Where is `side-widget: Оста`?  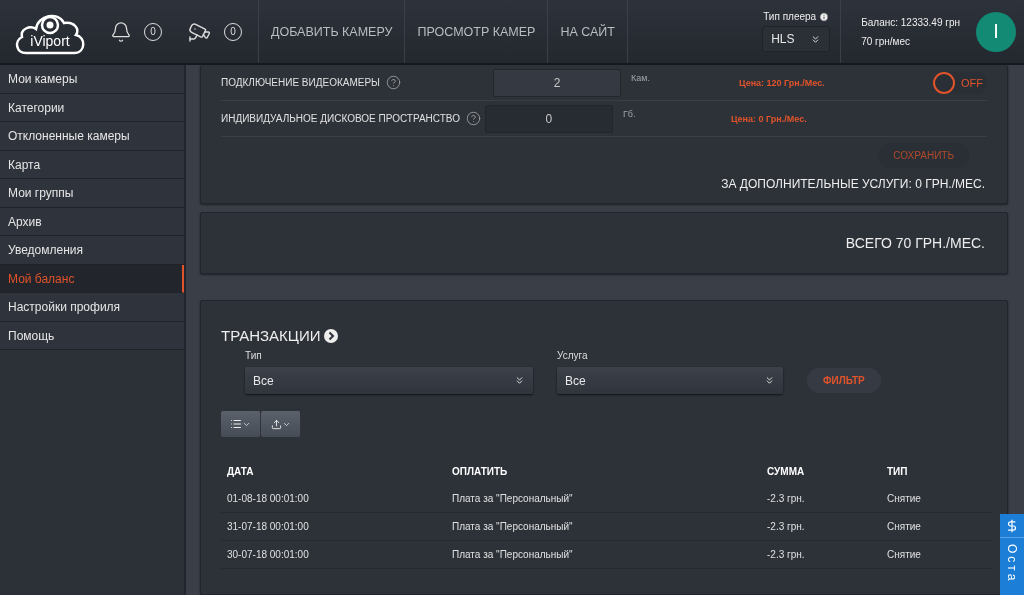
side-widget: Оста is located at coordinates (1012, 554).